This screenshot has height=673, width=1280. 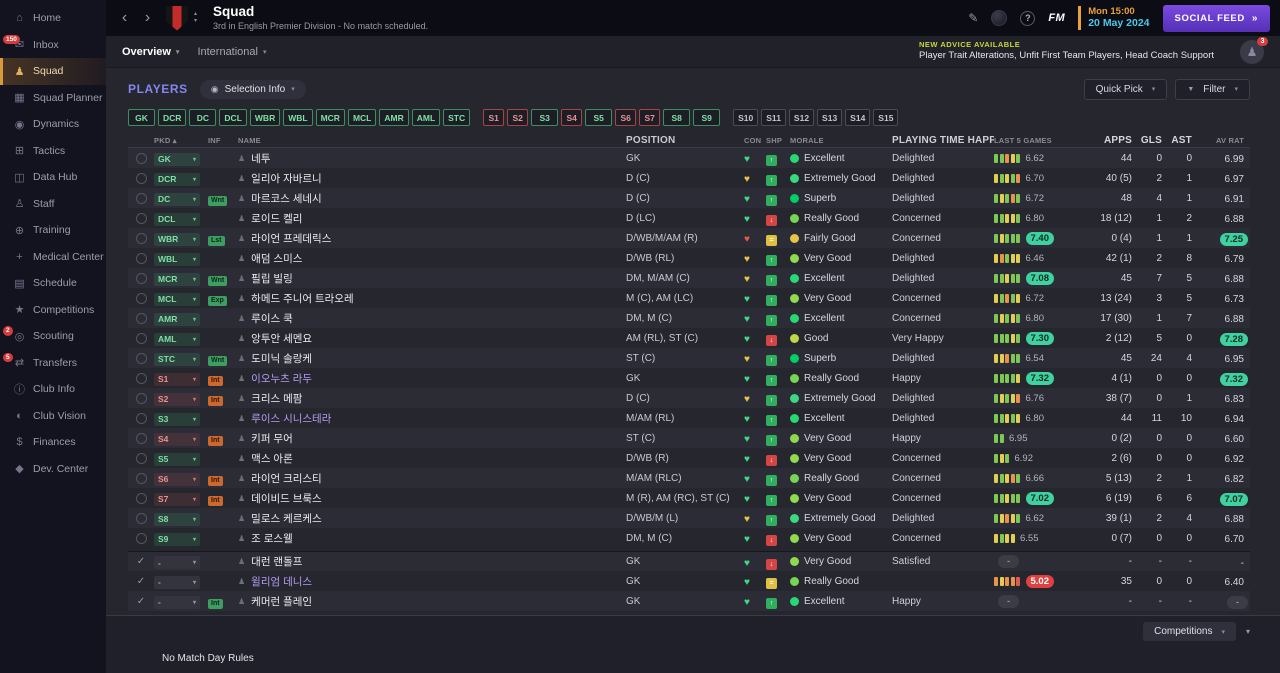 What do you see at coordinates (302, 298) in the screenshot?
I see `player-name: 하메드 주니어 트라오레` at bounding box center [302, 298].